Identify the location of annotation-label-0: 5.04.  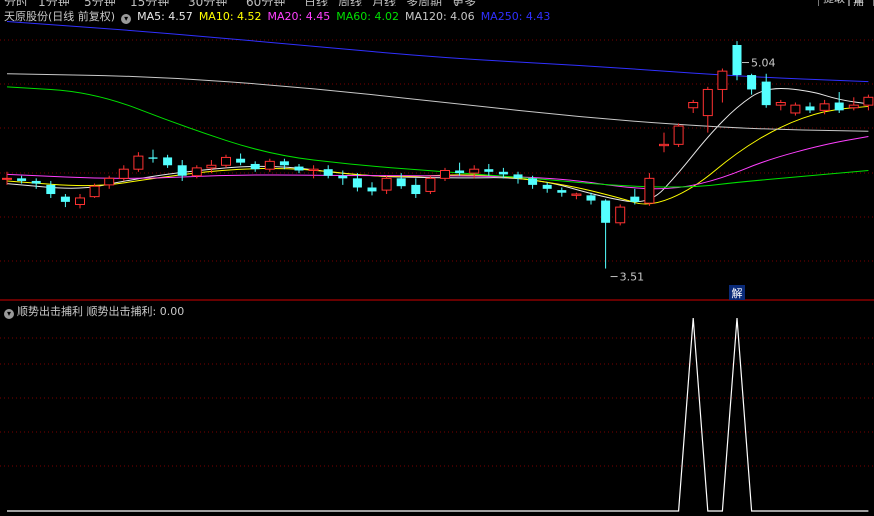
(763, 63).